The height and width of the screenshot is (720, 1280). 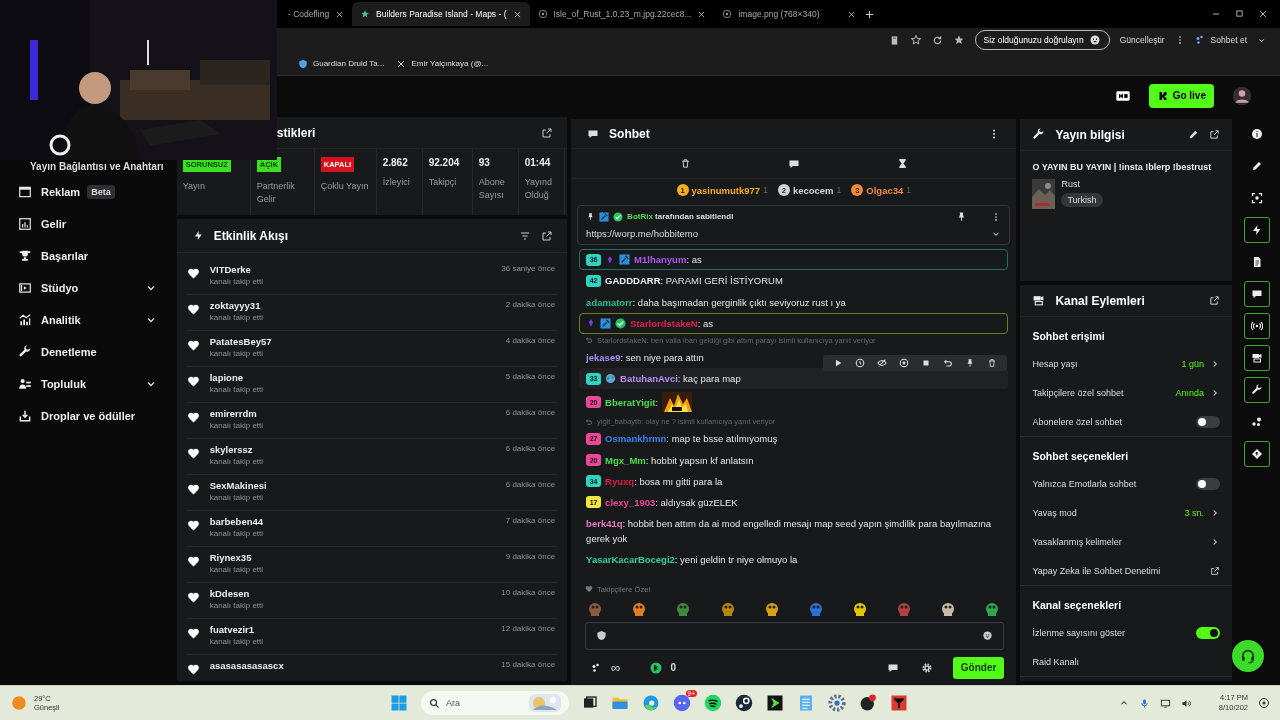 I want to click on chat-message: YasarKacarBocegi2: yeni geldin tr niye olmuyo la, so click(x=692, y=560).